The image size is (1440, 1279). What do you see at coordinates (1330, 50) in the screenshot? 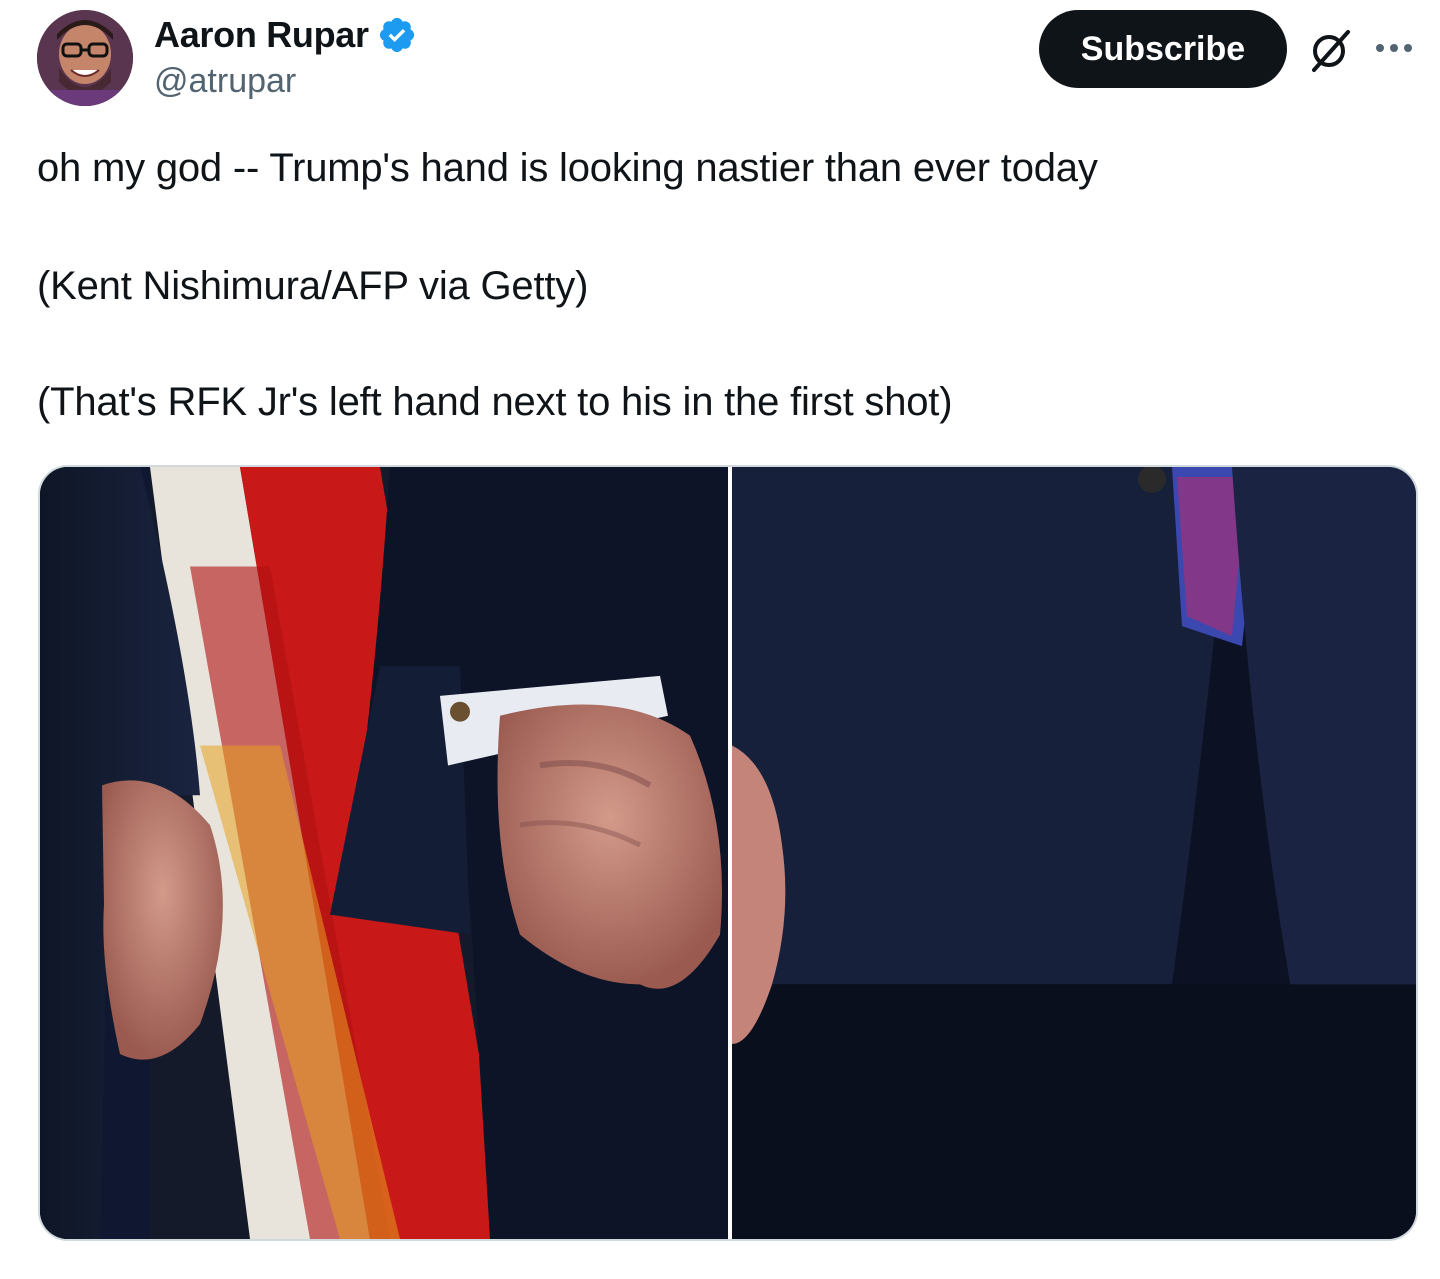
I see `grok-icon` at bounding box center [1330, 50].